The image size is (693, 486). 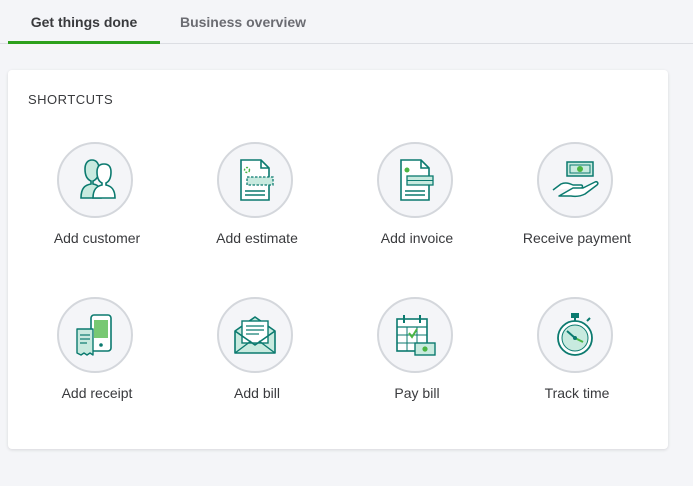 What do you see at coordinates (97, 393) in the screenshot?
I see `add-receipt-label: Add receipt` at bounding box center [97, 393].